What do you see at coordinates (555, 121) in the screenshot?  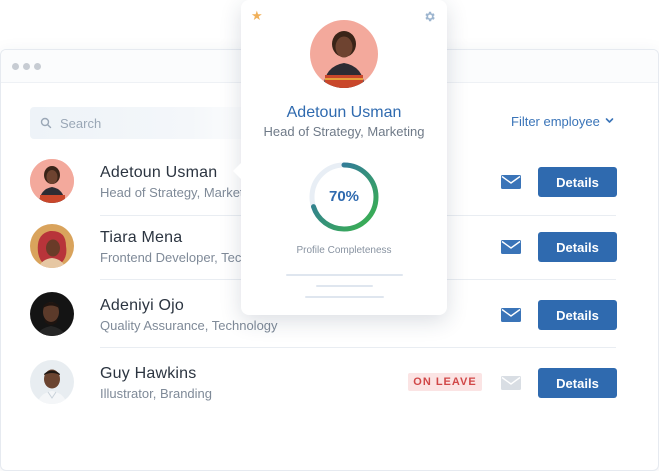 I see `filter-label: Filter employee` at bounding box center [555, 121].